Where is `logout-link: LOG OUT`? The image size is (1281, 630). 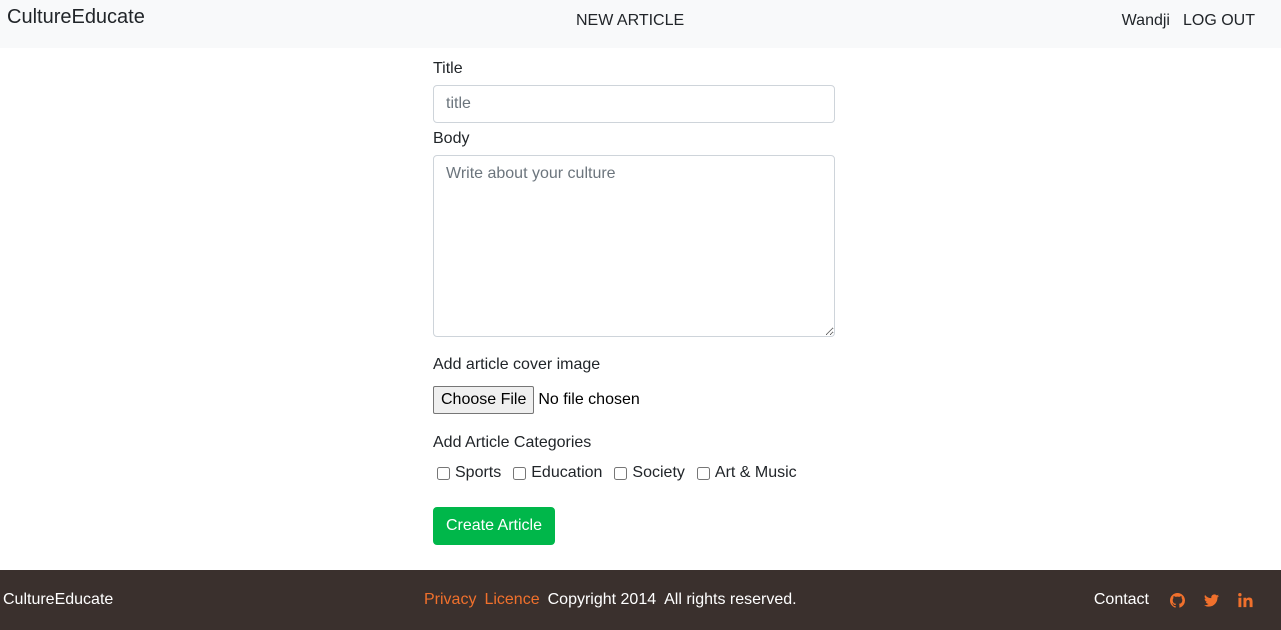
logout-link: LOG OUT is located at coordinates (1219, 21).